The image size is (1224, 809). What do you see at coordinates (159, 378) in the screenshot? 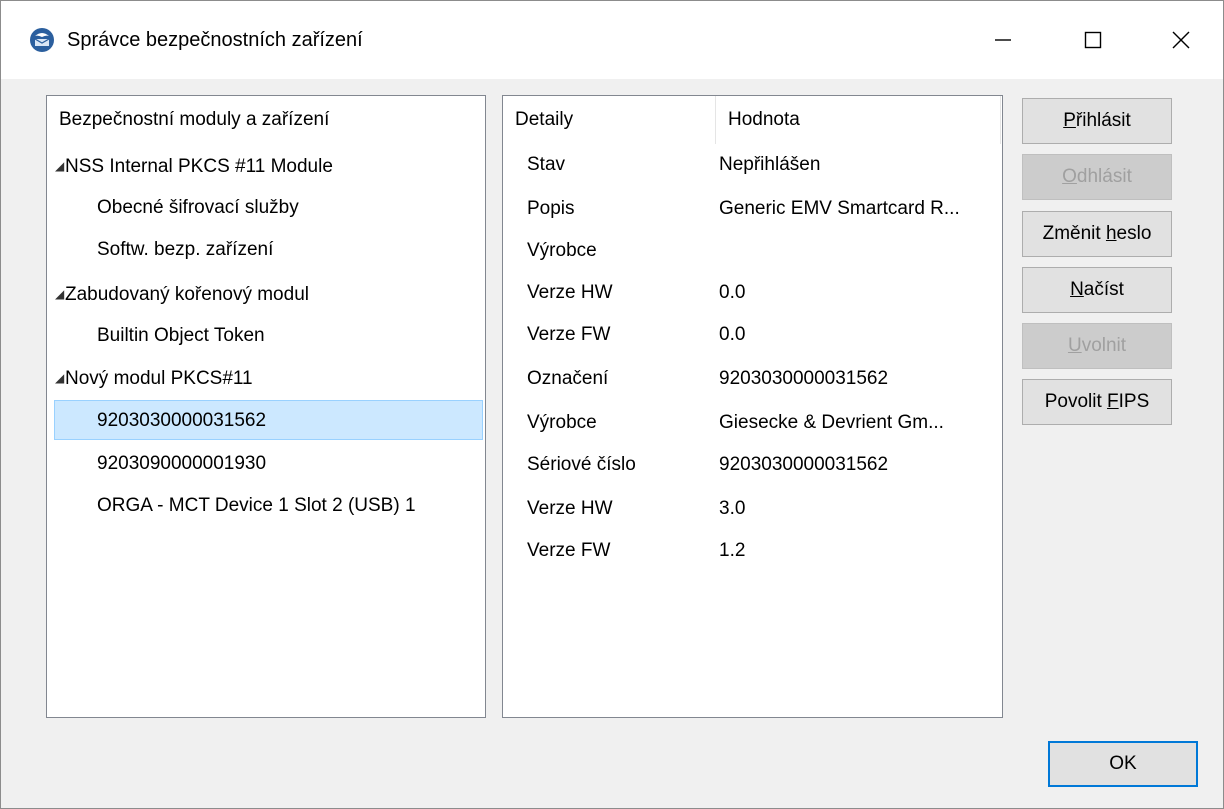
I see `tree-item-label: Nový modul PKCS#11` at bounding box center [159, 378].